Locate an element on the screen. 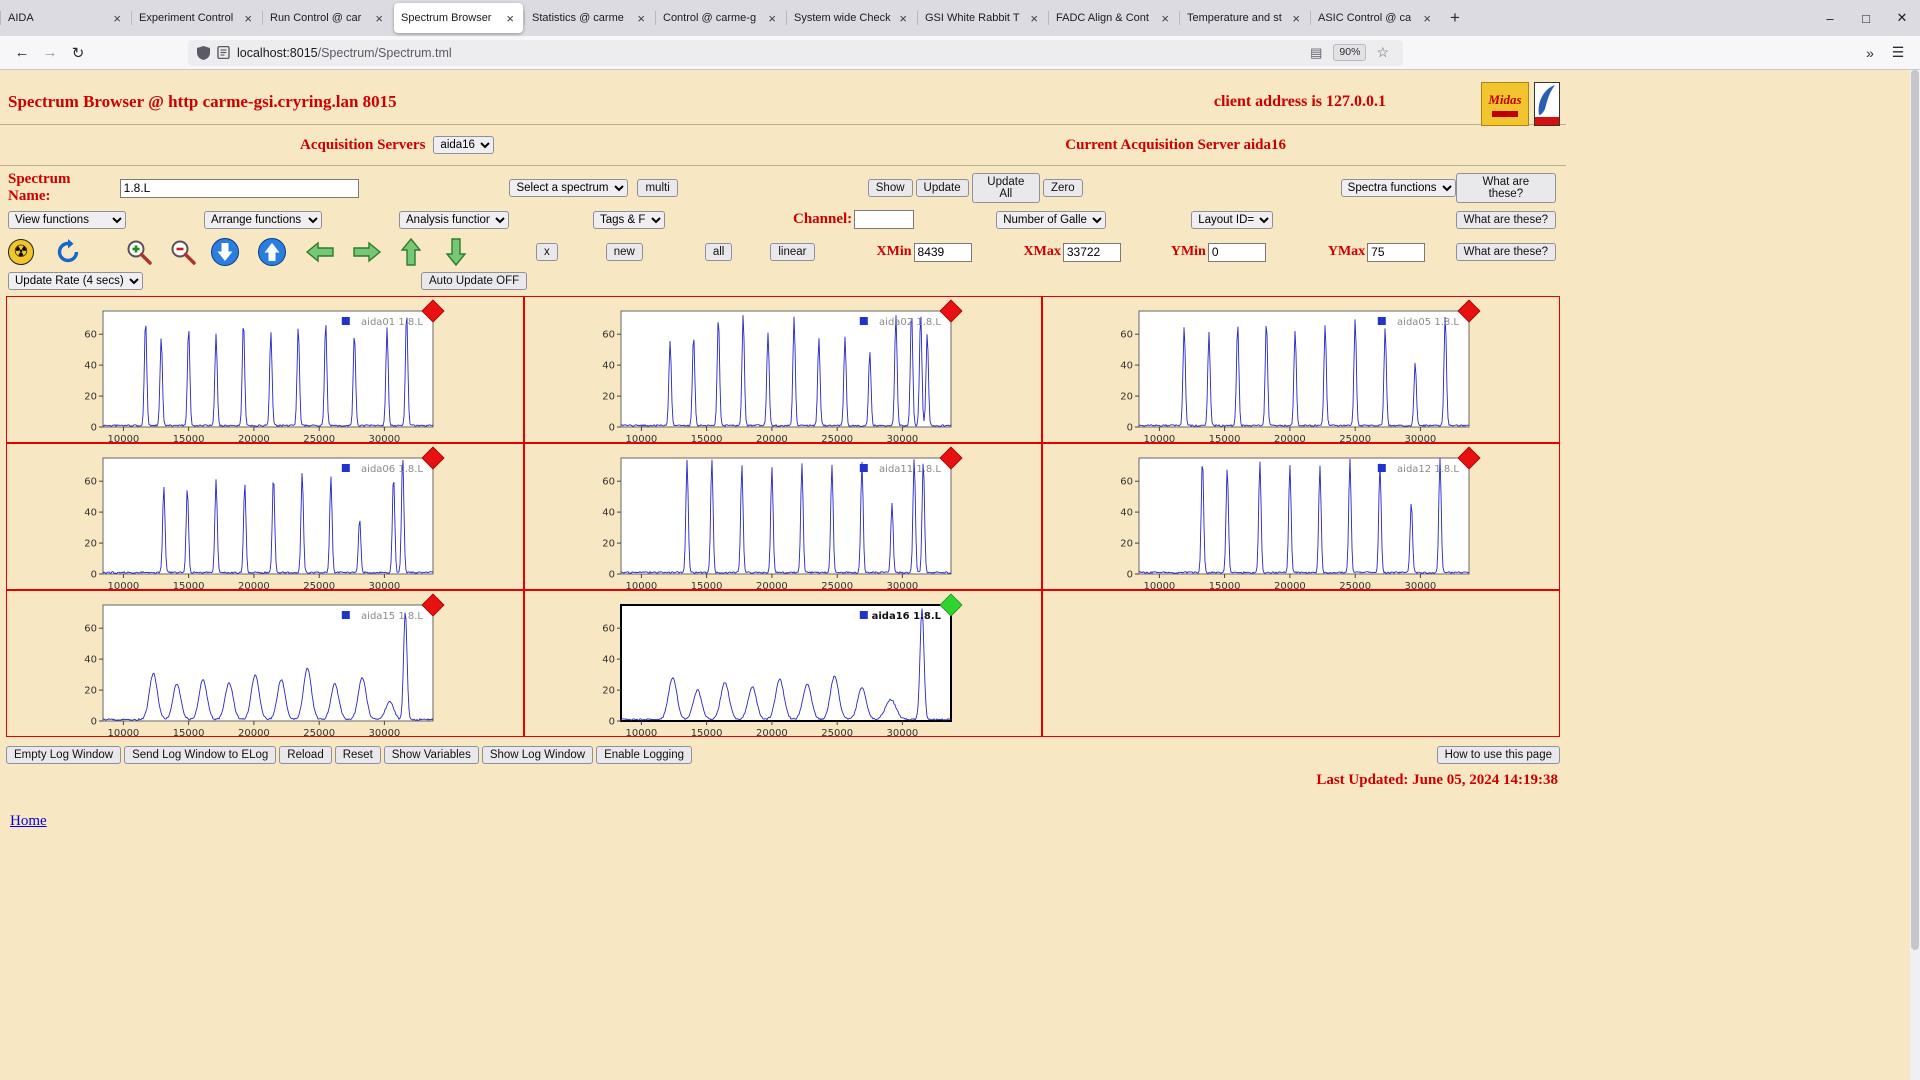 Image resolution: width=1920 pixels, height=1080 pixels. update-rate-dropdown: Update Rate (4 secs) is located at coordinates (75, 281).